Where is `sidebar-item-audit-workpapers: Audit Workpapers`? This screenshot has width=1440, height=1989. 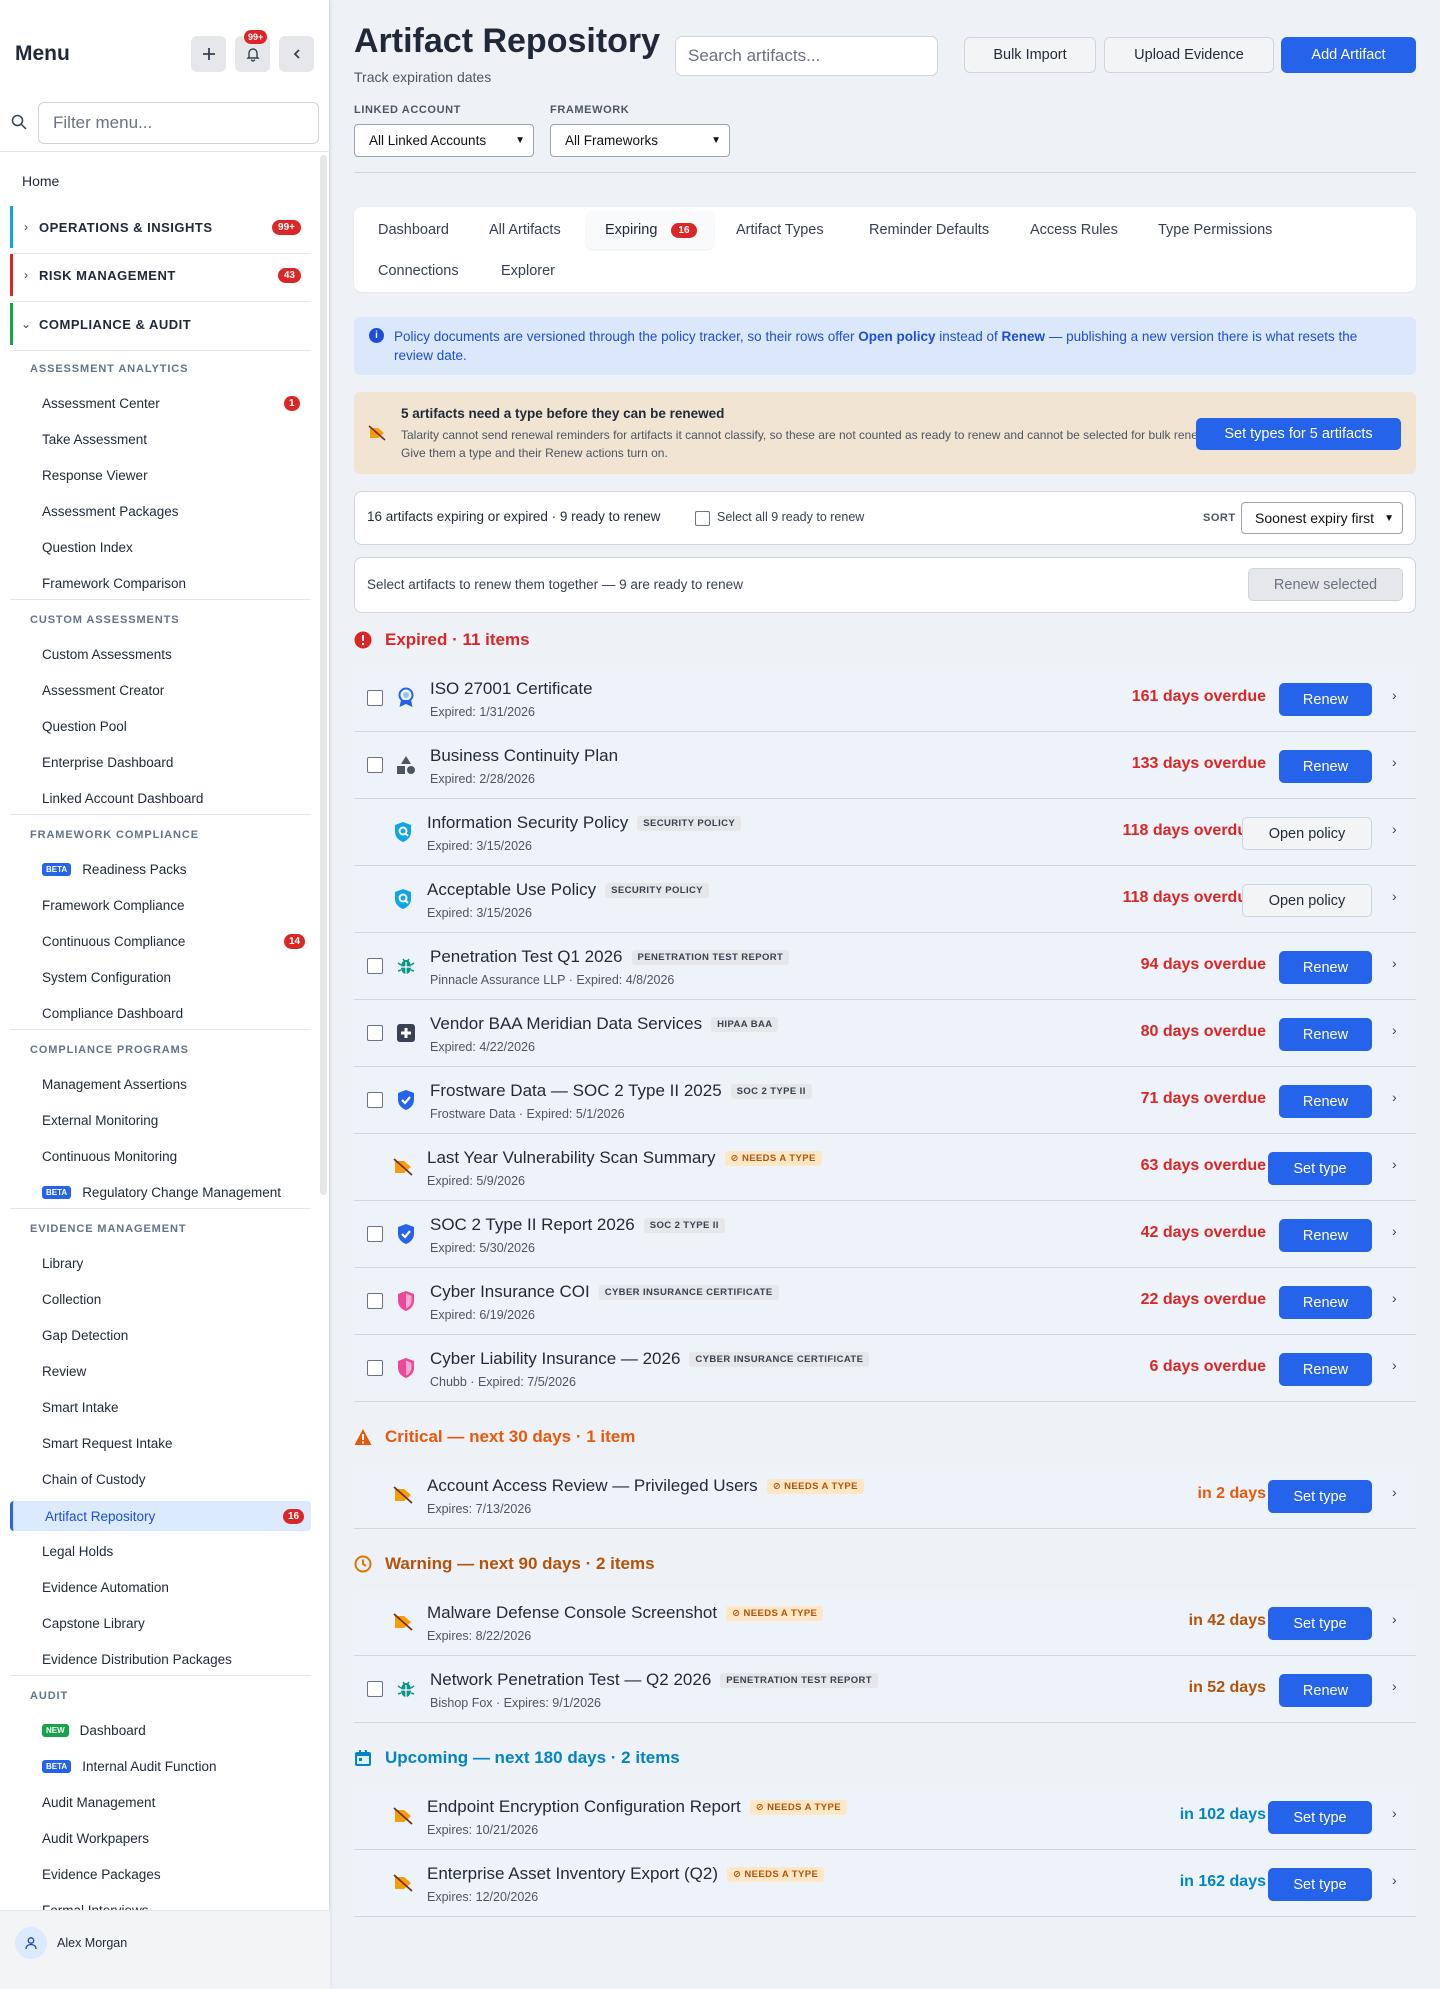 sidebar-item-audit-workpapers: Audit Workpapers is located at coordinates (95, 1838).